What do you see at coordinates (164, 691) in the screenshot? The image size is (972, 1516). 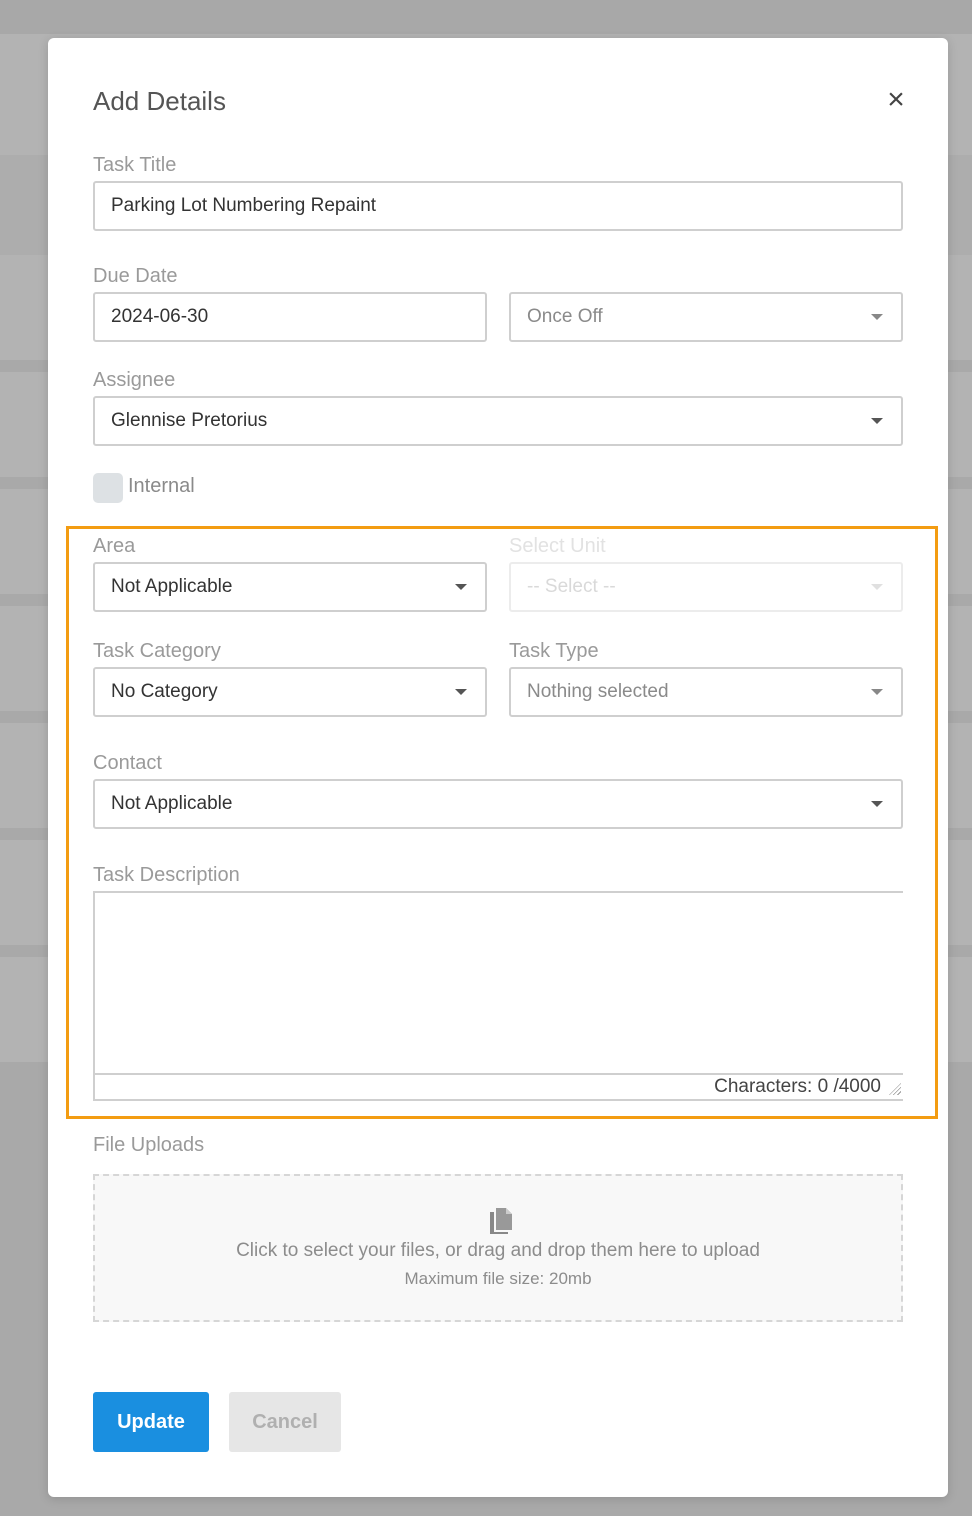 I see `task-category-value: No Category` at bounding box center [164, 691].